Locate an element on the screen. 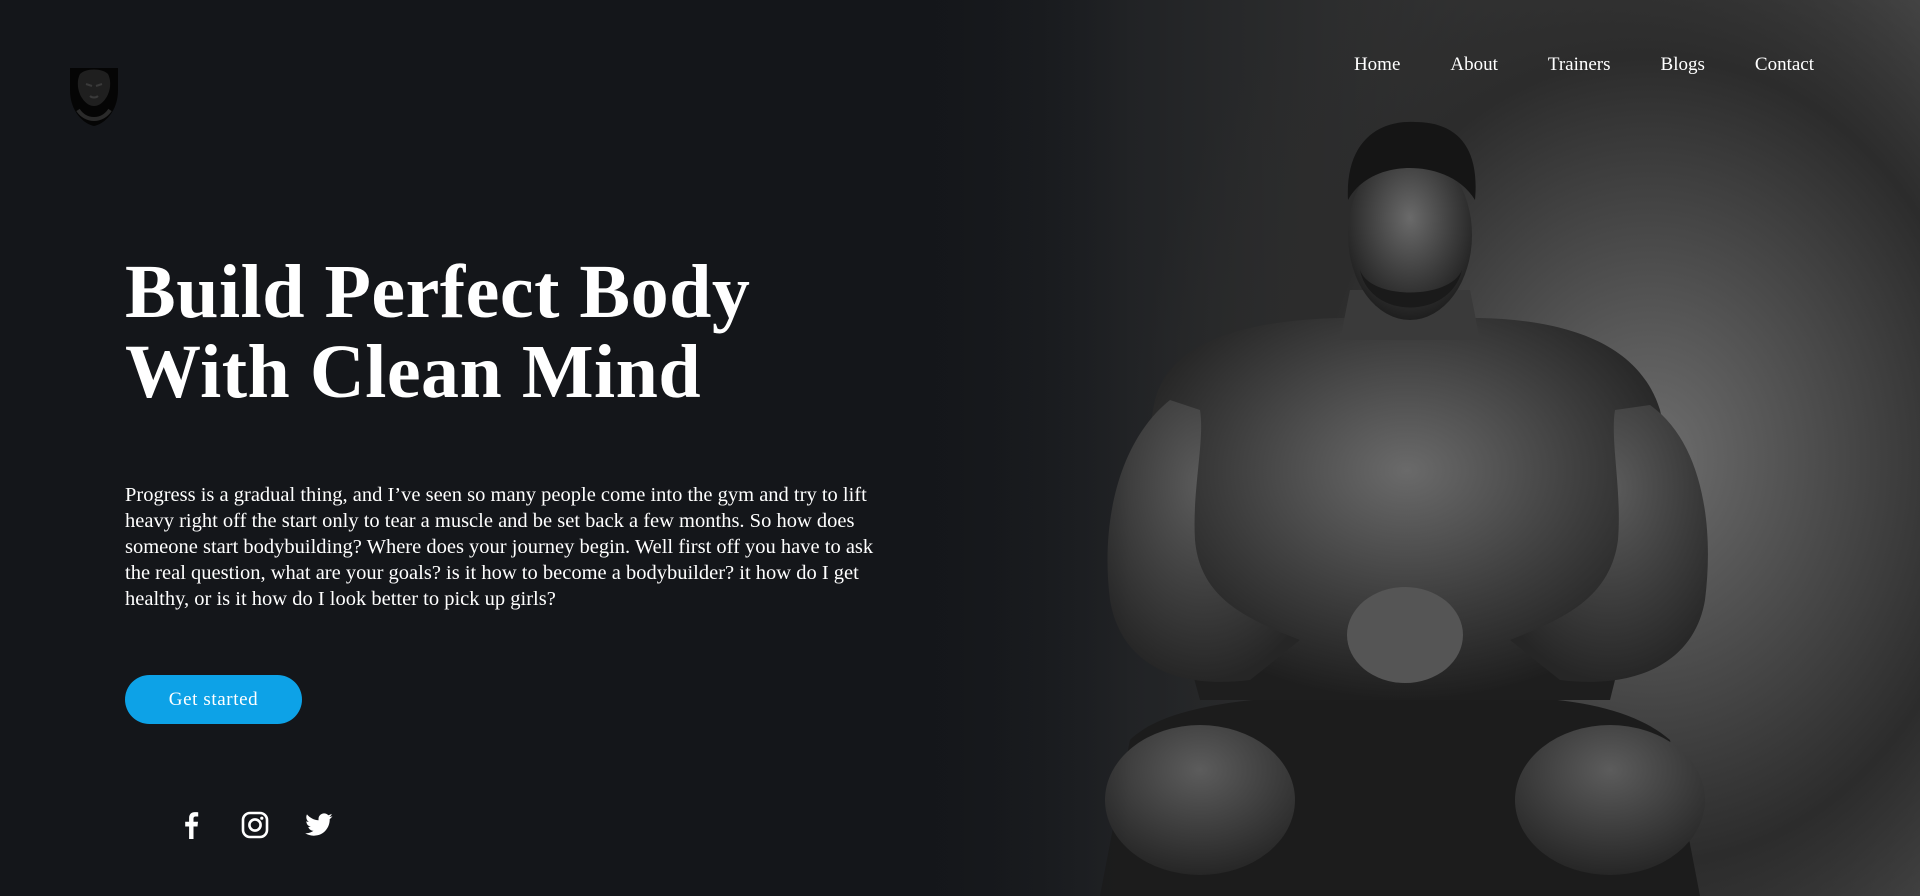 Image resolution: width=1920 pixels, height=896 pixels. facebook-link is located at coordinates (191, 825).